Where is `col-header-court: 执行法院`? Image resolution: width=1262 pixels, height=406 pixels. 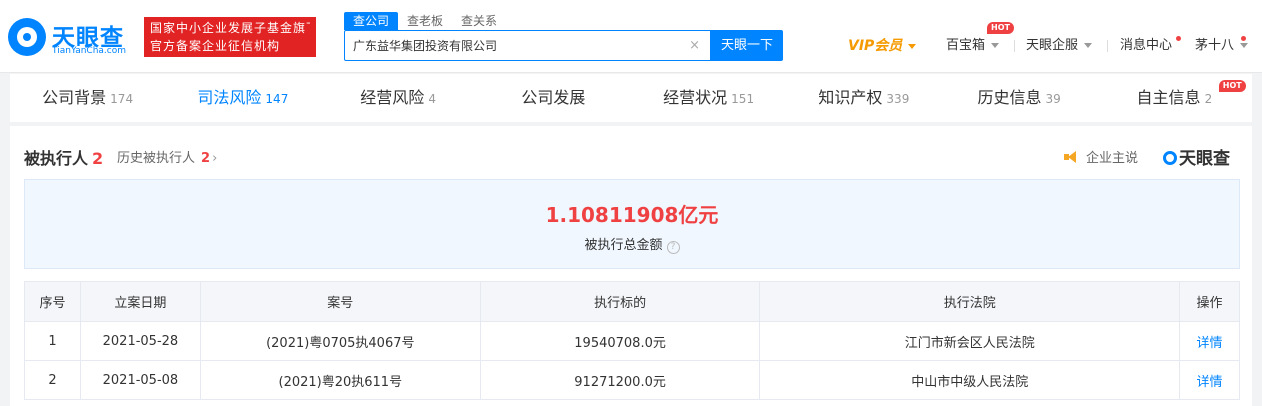 col-header-court: 执行法院 is located at coordinates (970, 301).